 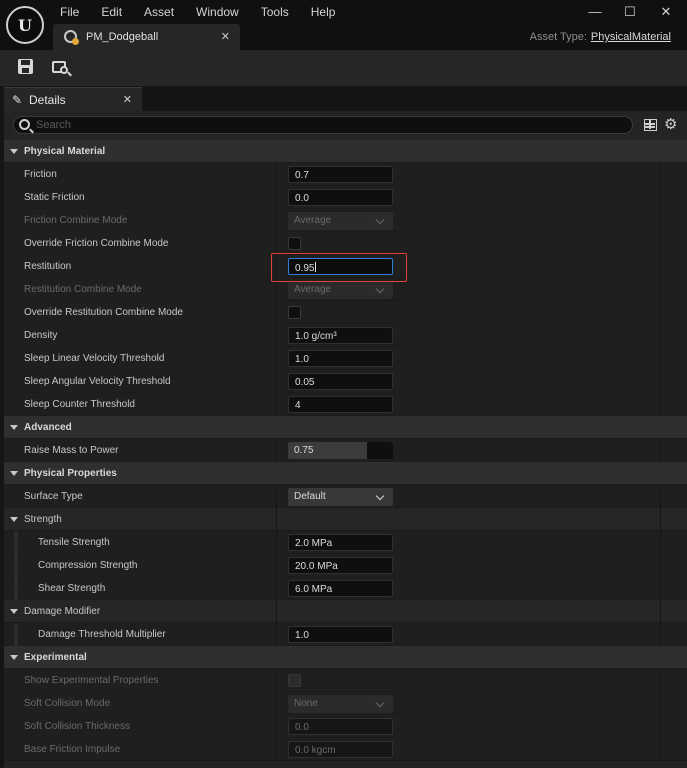 What do you see at coordinates (631, 37) in the screenshot?
I see `asset-type-link: PhysicalMaterial` at bounding box center [631, 37].